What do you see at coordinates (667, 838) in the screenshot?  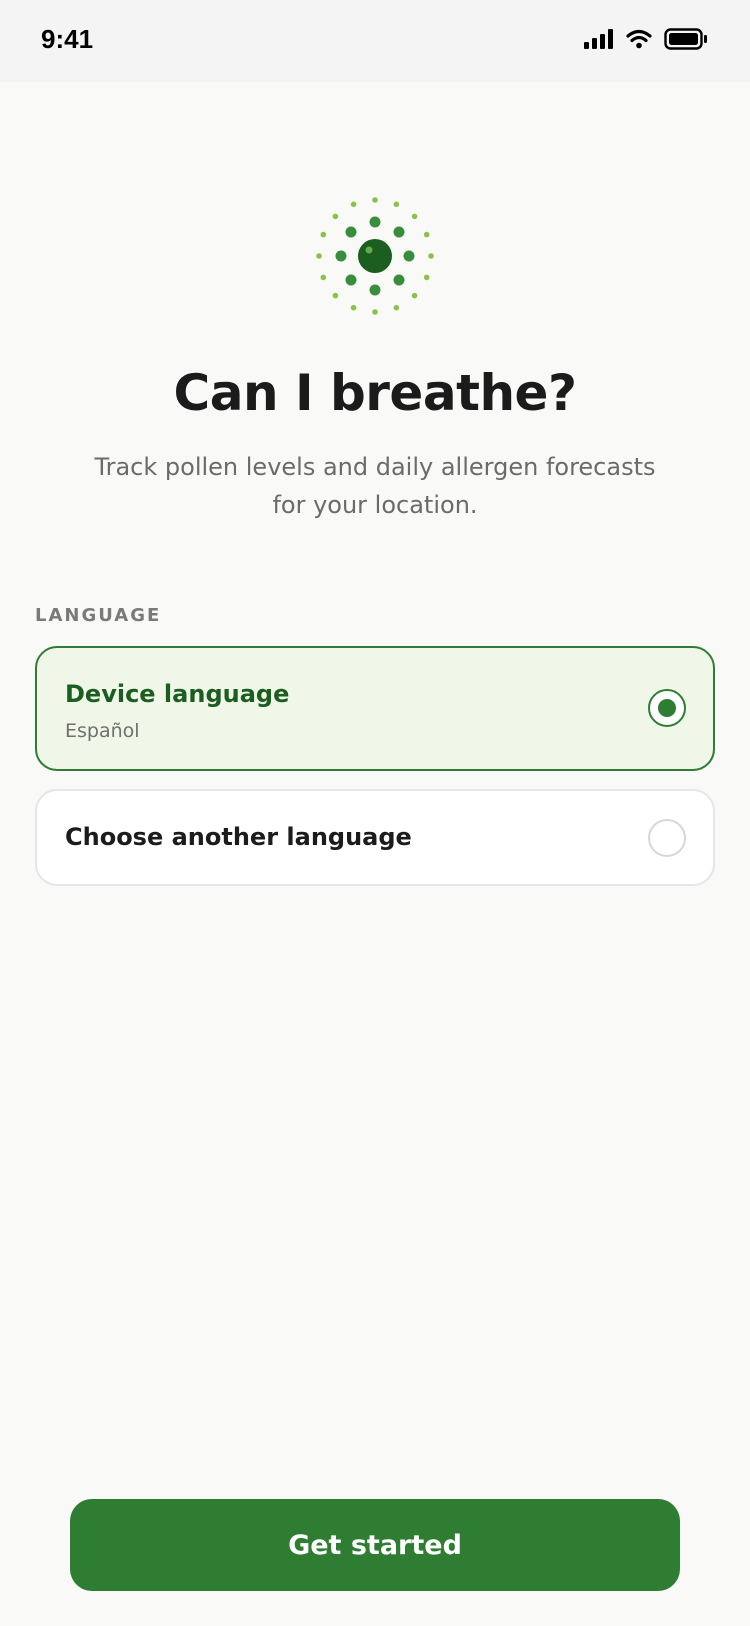 I see `radio-unselected-icon` at bounding box center [667, 838].